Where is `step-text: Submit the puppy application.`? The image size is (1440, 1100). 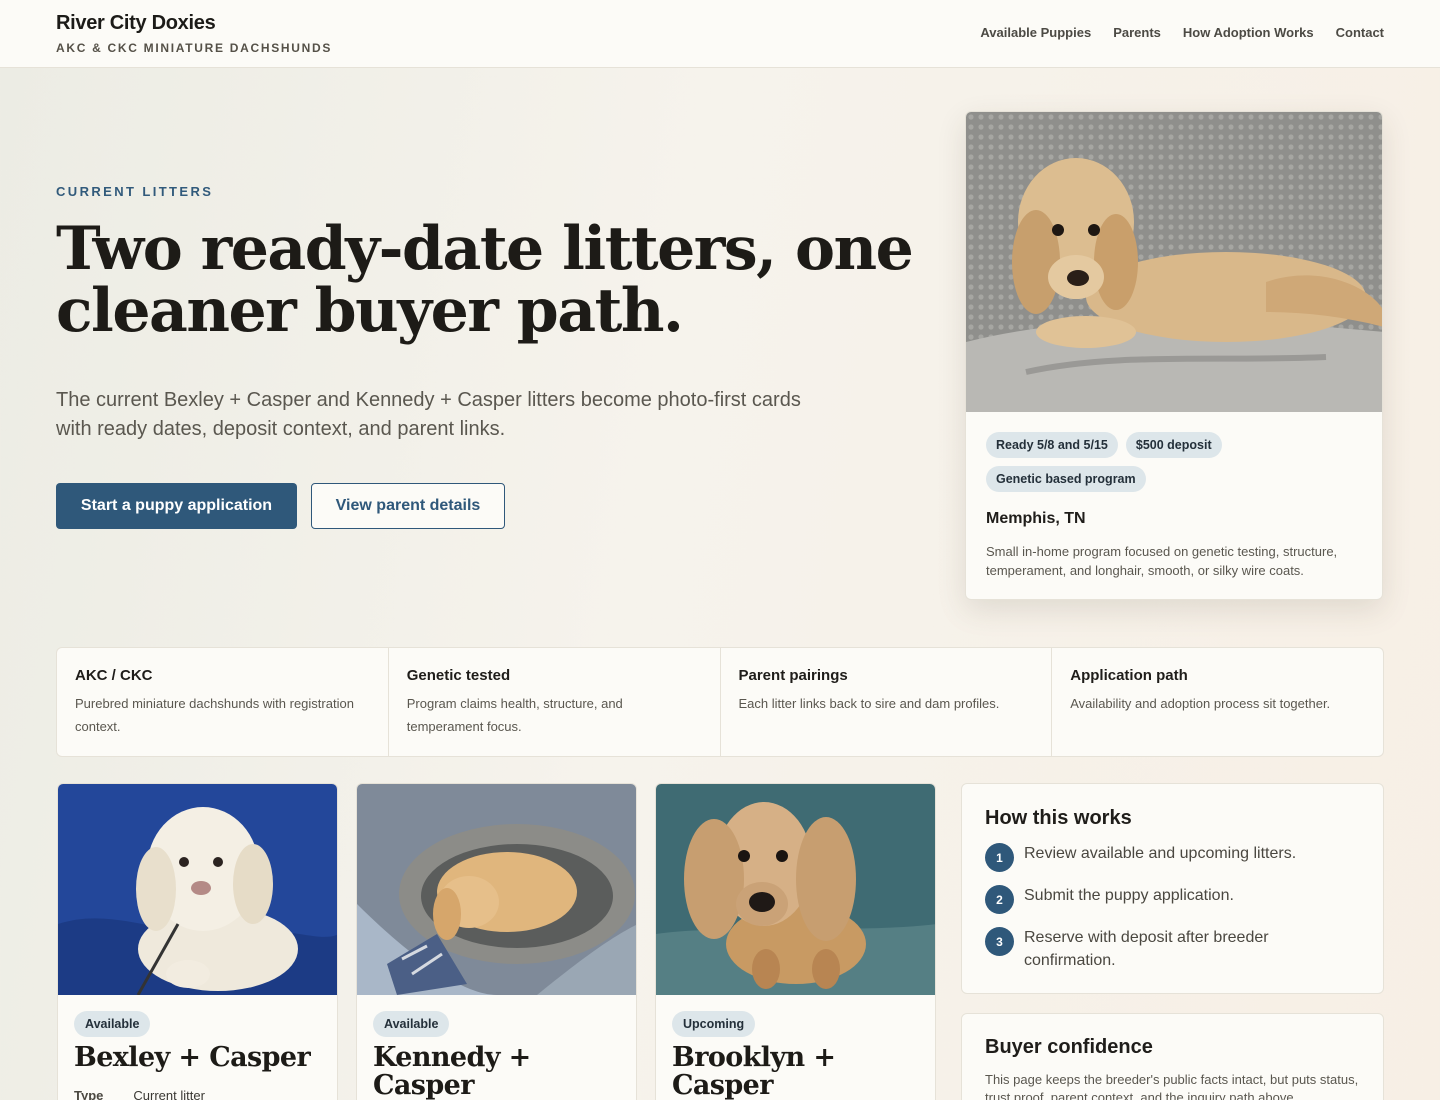 step-text: Submit the puppy application. is located at coordinates (1129, 895).